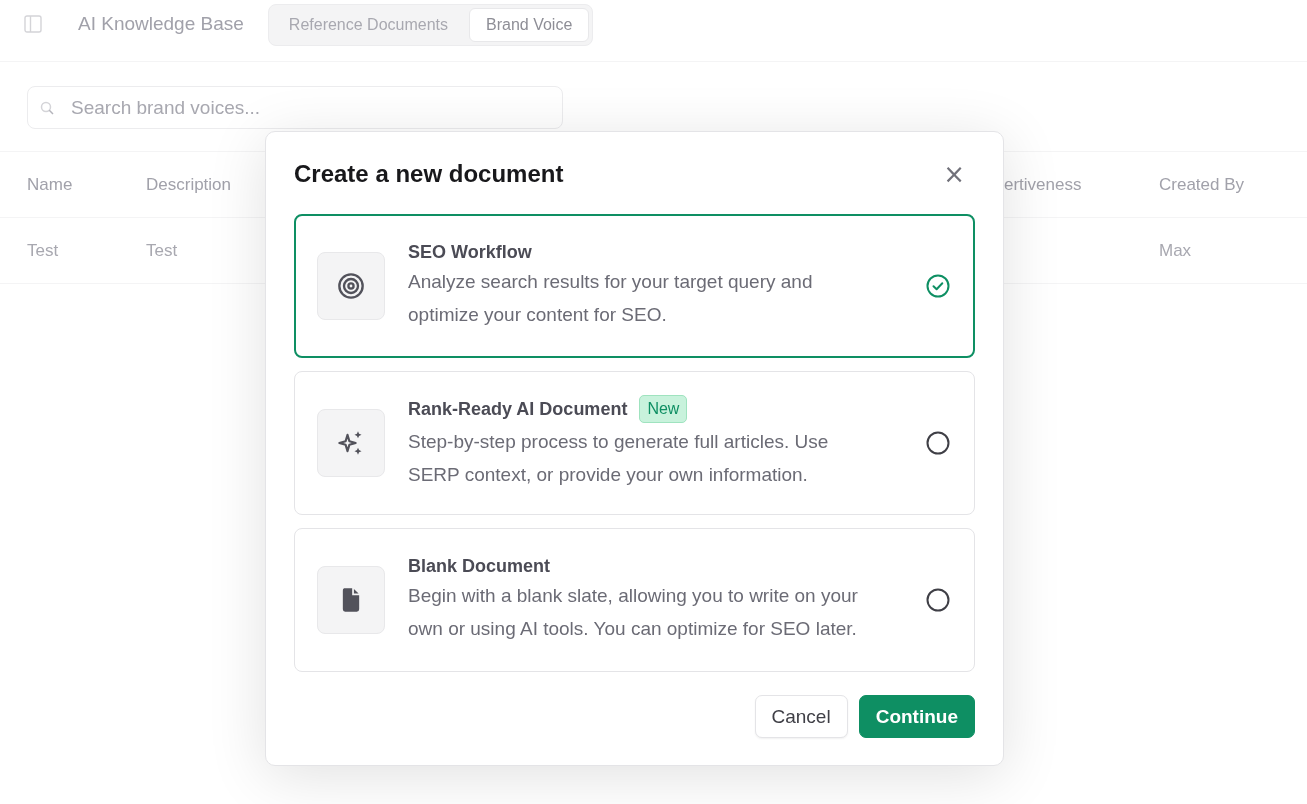  I want to click on column-header: Name, so click(50, 184).